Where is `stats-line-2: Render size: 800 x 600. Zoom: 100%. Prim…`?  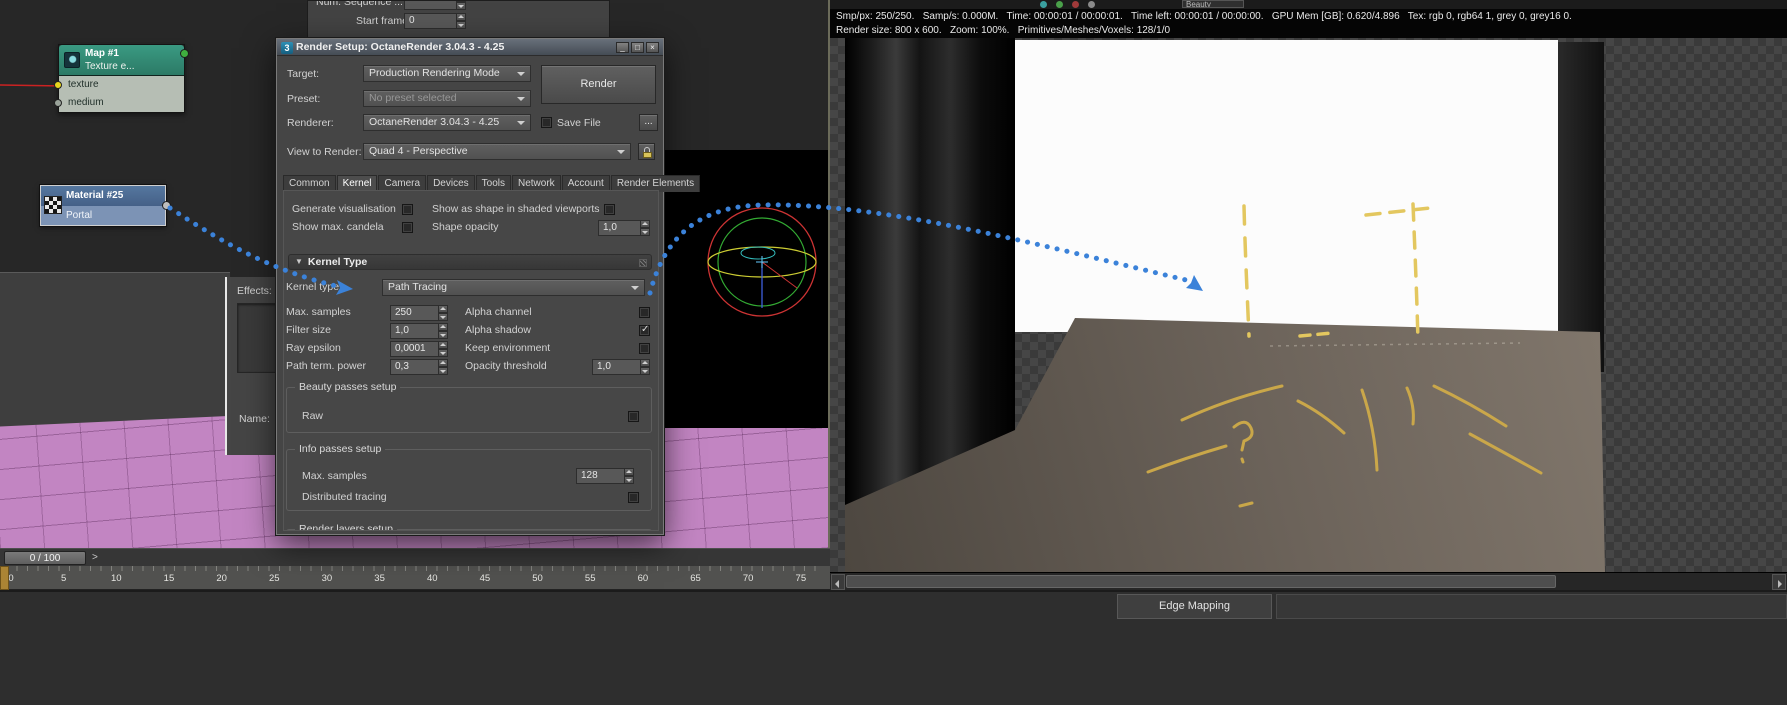
stats-line-2: Render size: 800 x 600. Zoom: 100%. Prim… is located at coordinates (1003, 30).